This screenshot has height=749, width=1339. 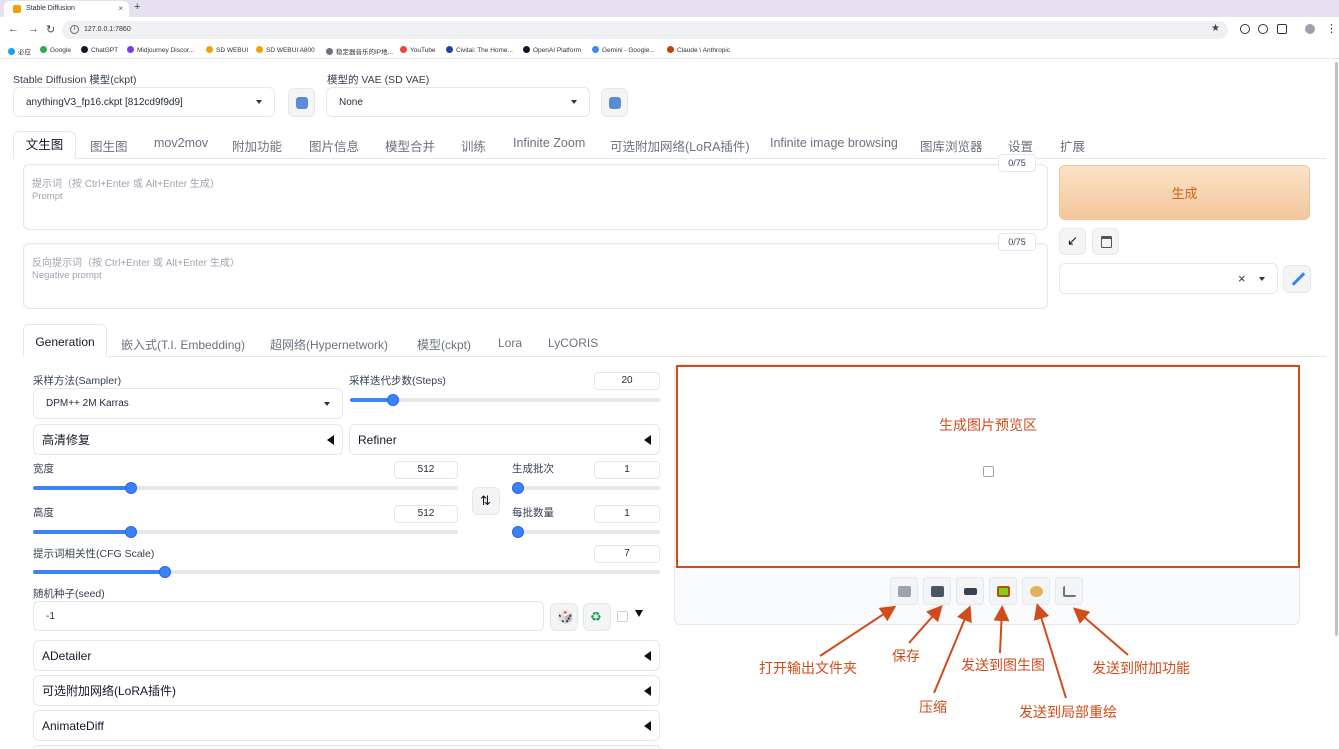 What do you see at coordinates (925, 624) in the screenshot?
I see `save-arrow` at bounding box center [925, 624].